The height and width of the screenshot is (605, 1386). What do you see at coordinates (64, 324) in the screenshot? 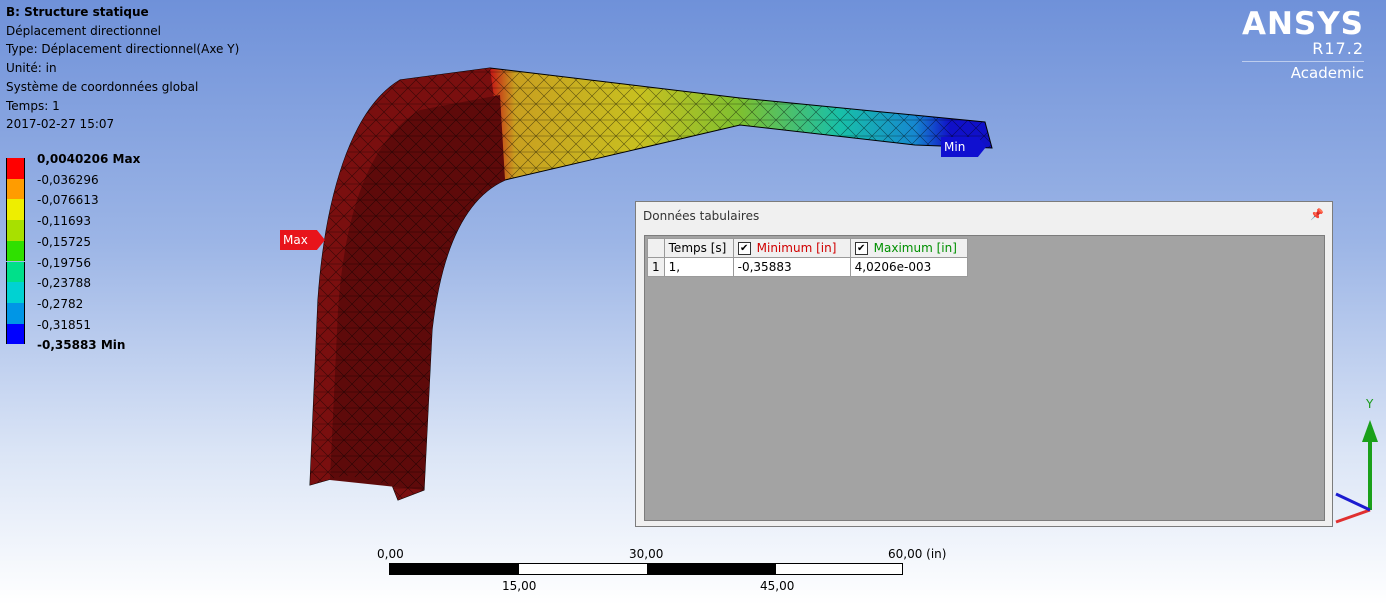
I see `legend-label: -0,31851` at bounding box center [64, 324].